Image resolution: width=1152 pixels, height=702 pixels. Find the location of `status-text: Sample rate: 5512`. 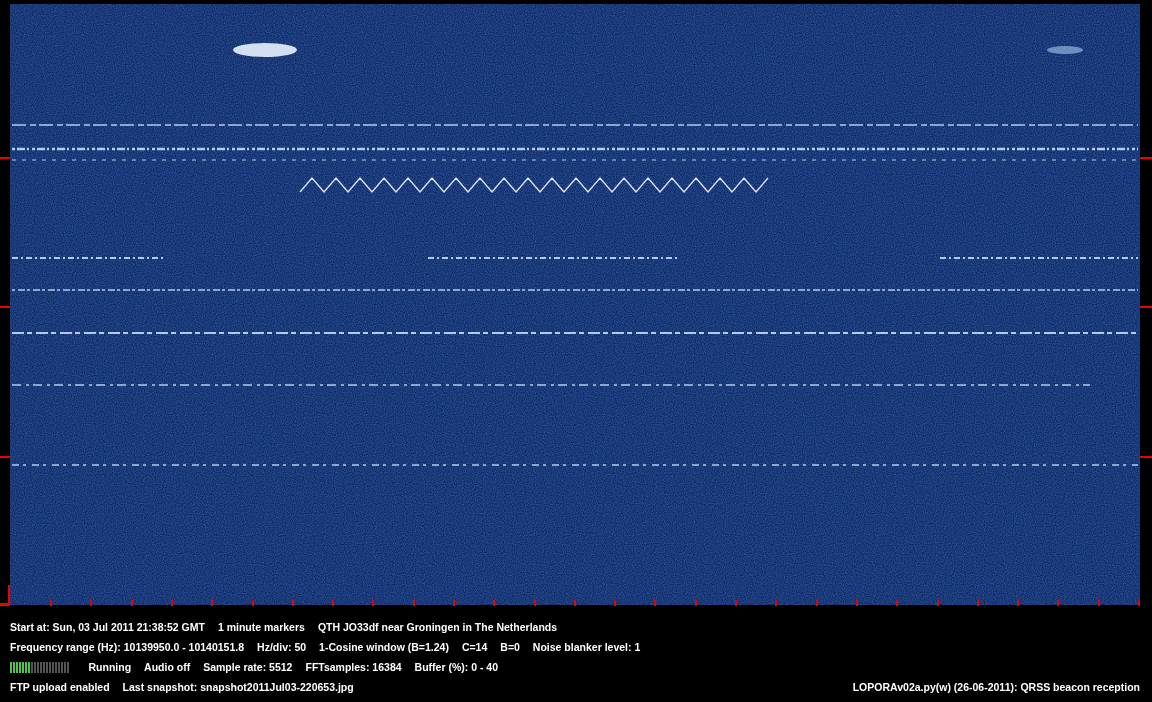

status-text: Sample rate: 5512 is located at coordinates (248, 667).